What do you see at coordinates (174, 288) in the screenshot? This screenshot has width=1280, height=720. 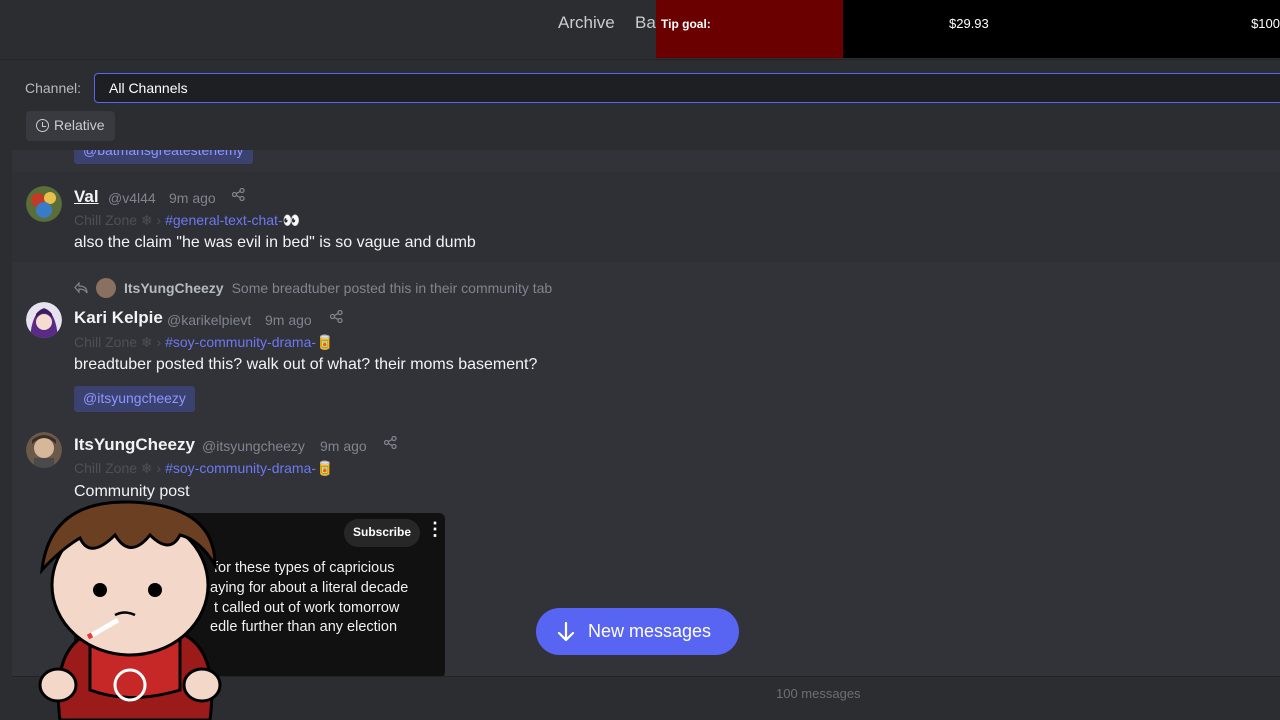 I see `reply-author: ItsYungCheezy` at bounding box center [174, 288].